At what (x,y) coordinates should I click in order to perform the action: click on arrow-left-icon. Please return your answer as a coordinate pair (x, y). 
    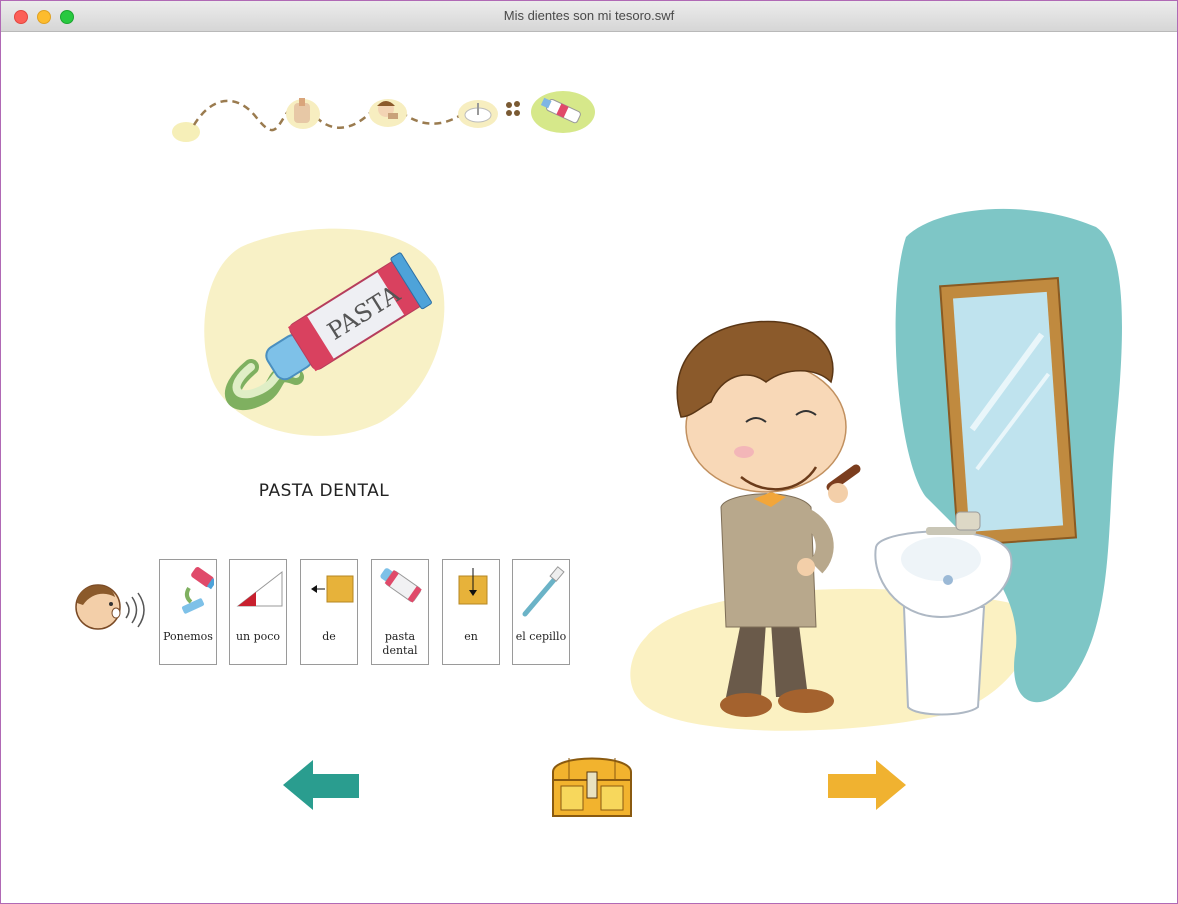
    Looking at the image, I should click on (321, 785).